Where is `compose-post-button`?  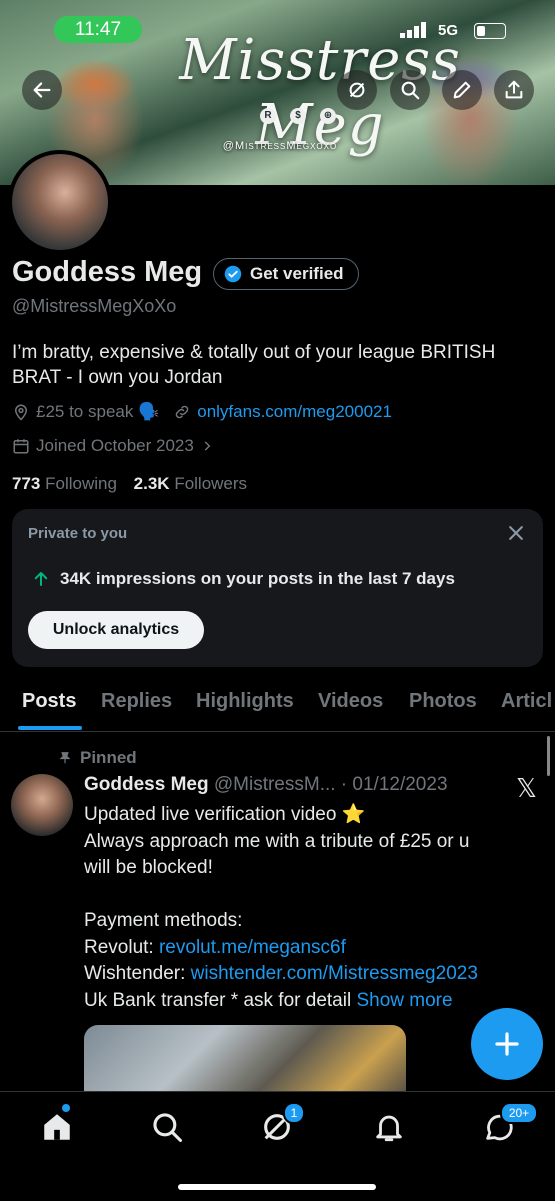
compose-post-button is located at coordinates (507, 1044).